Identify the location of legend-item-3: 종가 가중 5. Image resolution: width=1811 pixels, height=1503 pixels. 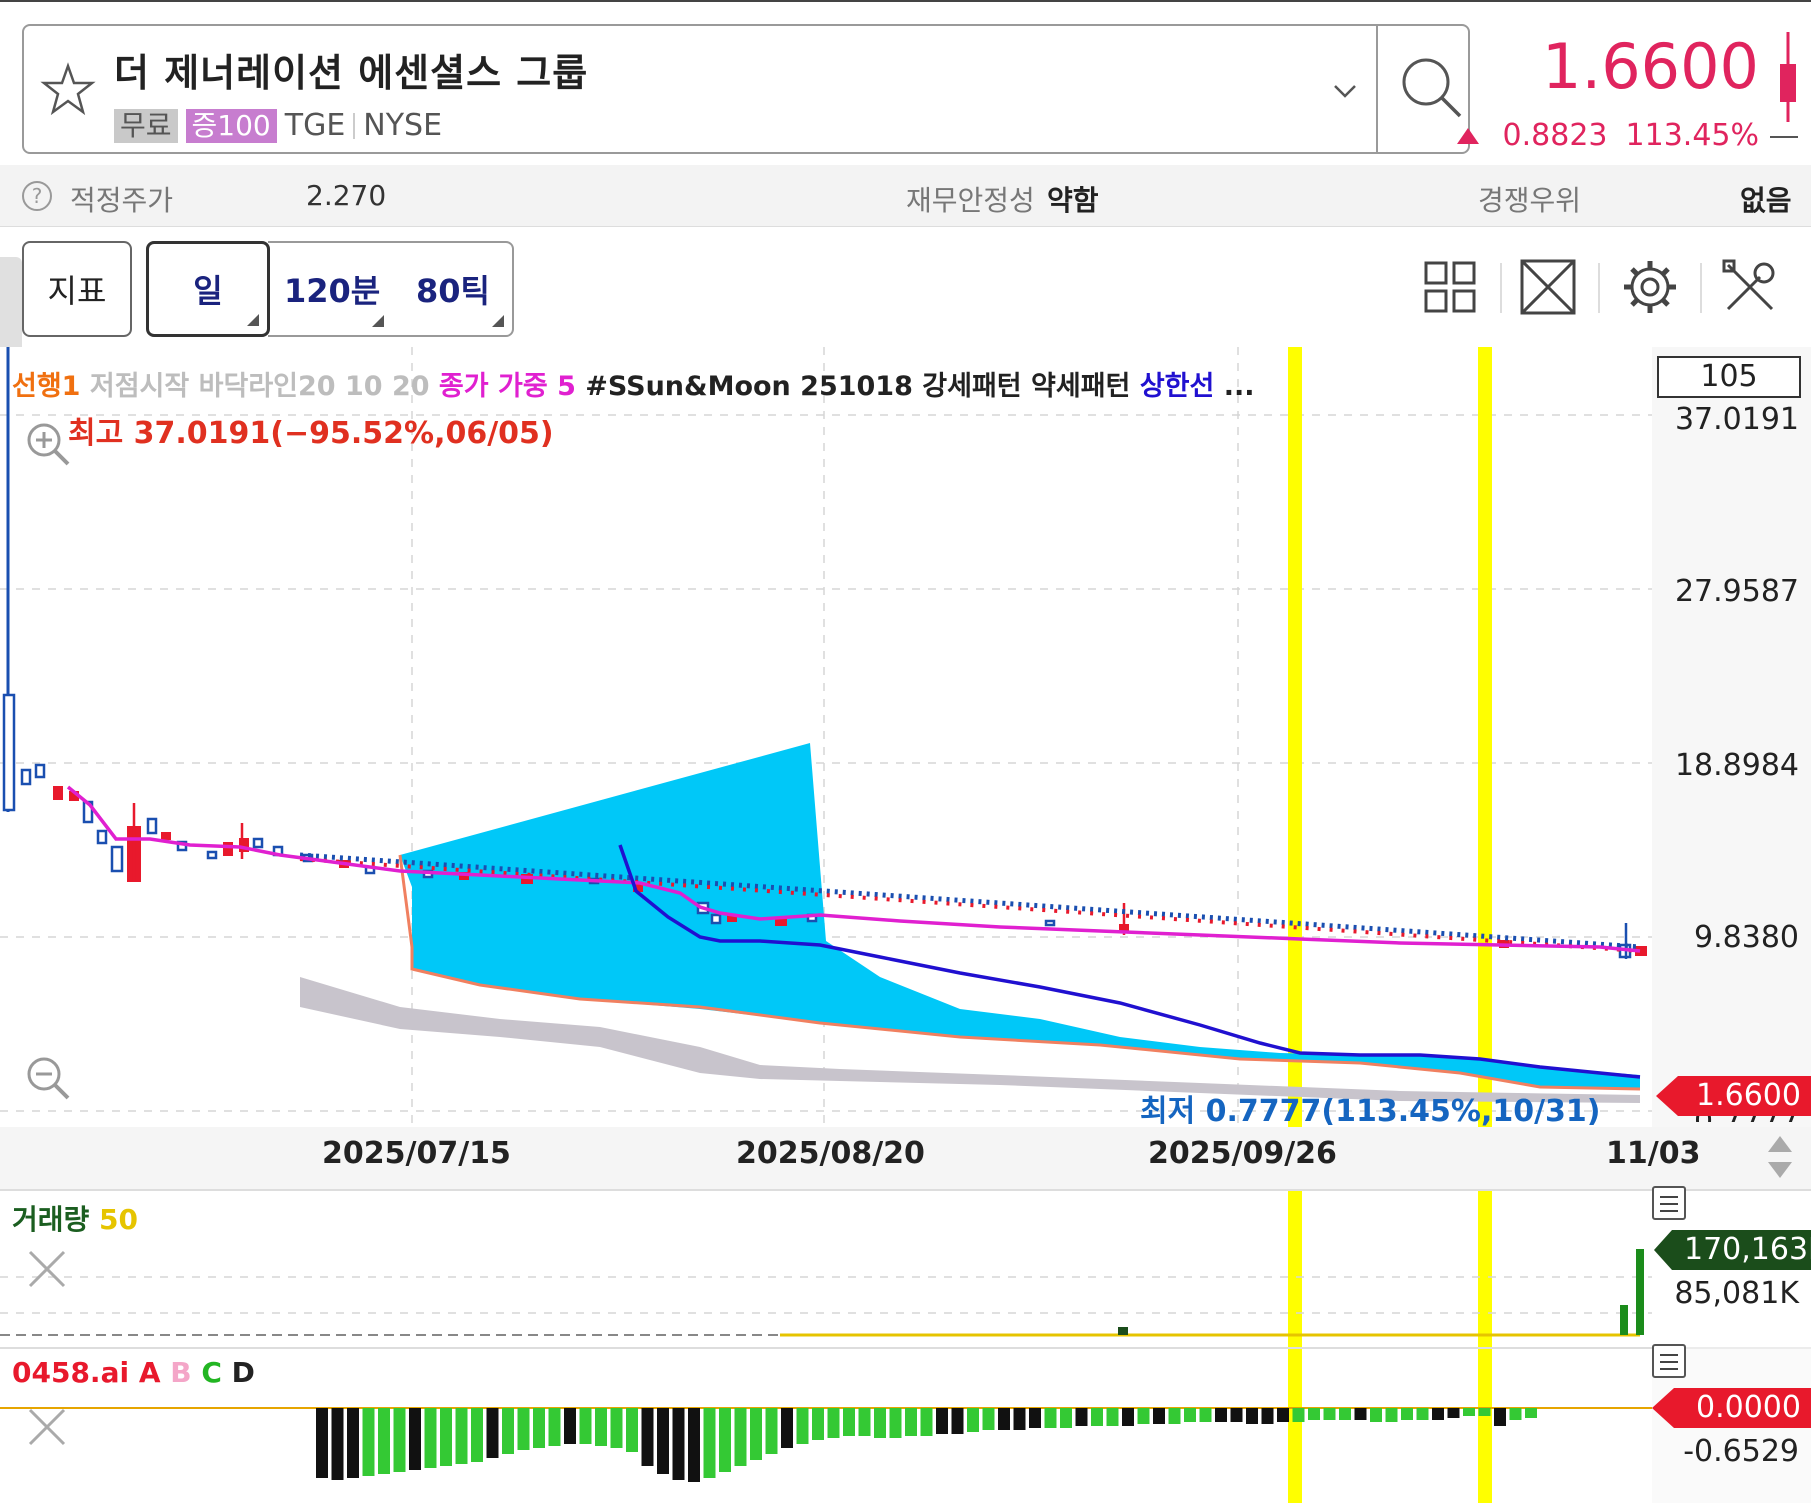
(507, 386).